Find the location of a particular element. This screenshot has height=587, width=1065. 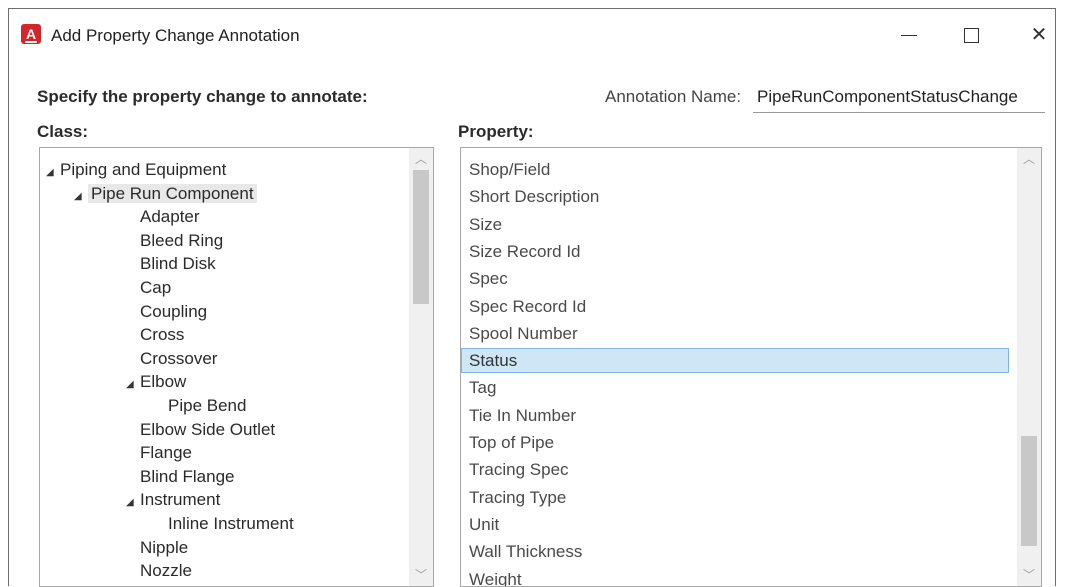

tree-item: Pipe Bend is located at coordinates (207, 405).